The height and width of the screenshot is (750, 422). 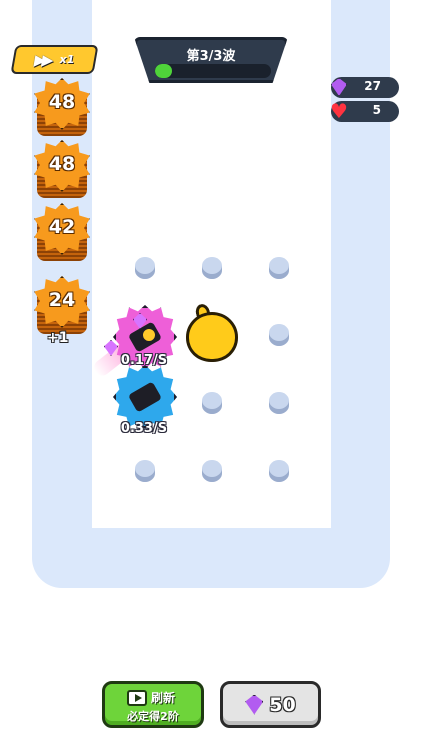 What do you see at coordinates (339, 111) in the screenshot?
I see `heart-icon: ♥` at bounding box center [339, 111].